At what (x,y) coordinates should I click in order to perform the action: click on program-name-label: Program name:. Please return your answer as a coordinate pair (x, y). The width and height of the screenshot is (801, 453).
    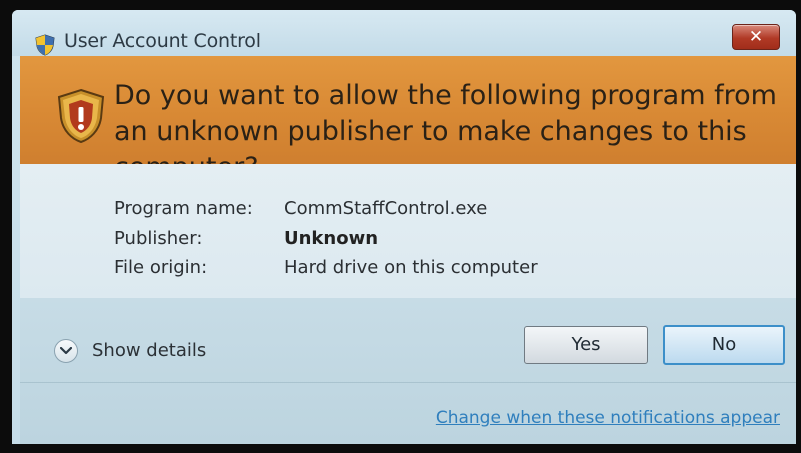
    Looking at the image, I should click on (183, 208).